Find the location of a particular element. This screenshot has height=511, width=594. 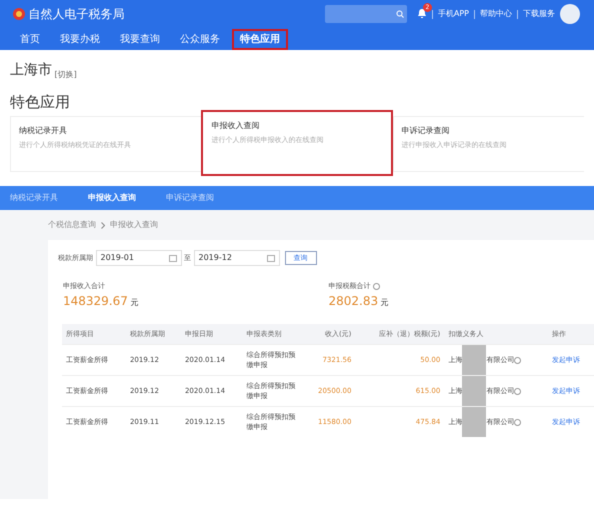

total-value: 148329.67 is located at coordinates (95, 301).